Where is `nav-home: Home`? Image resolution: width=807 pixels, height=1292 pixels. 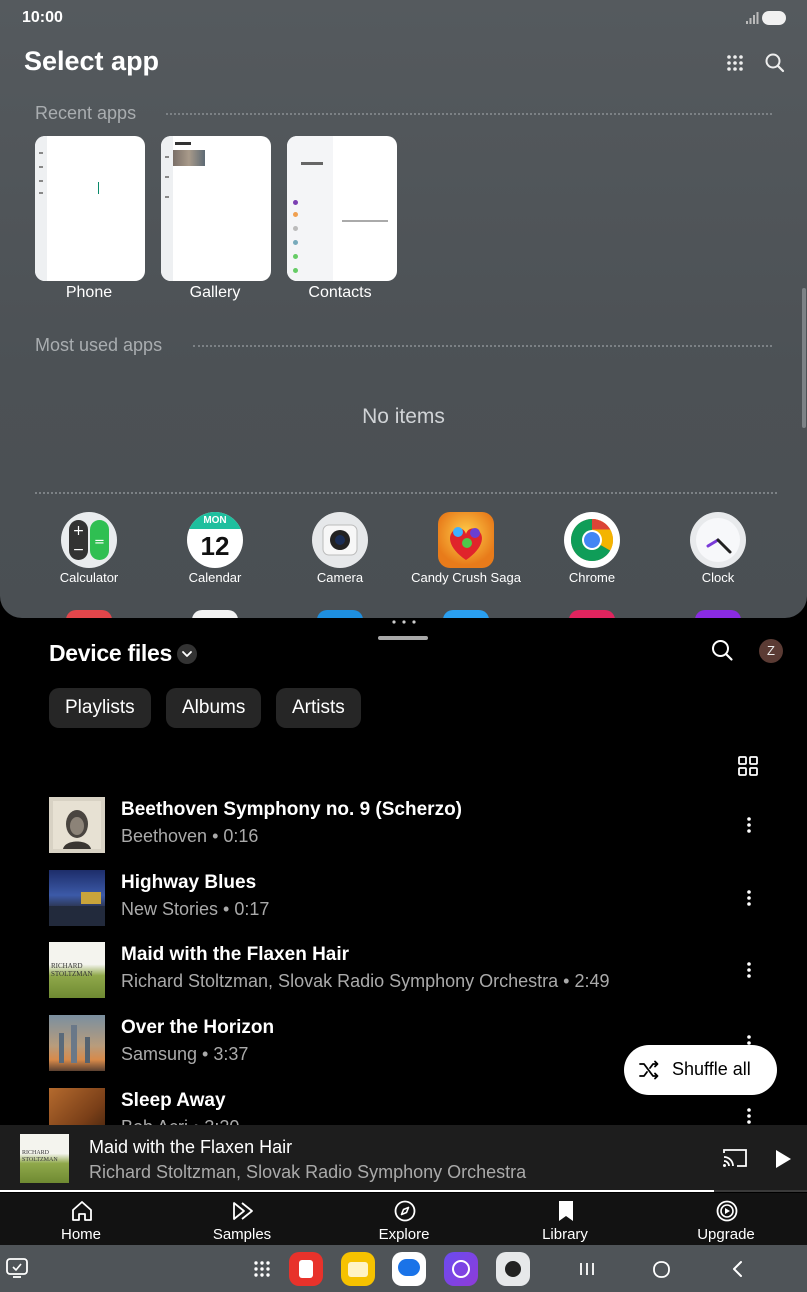 nav-home: Home is located at coordinates (81, 1219).